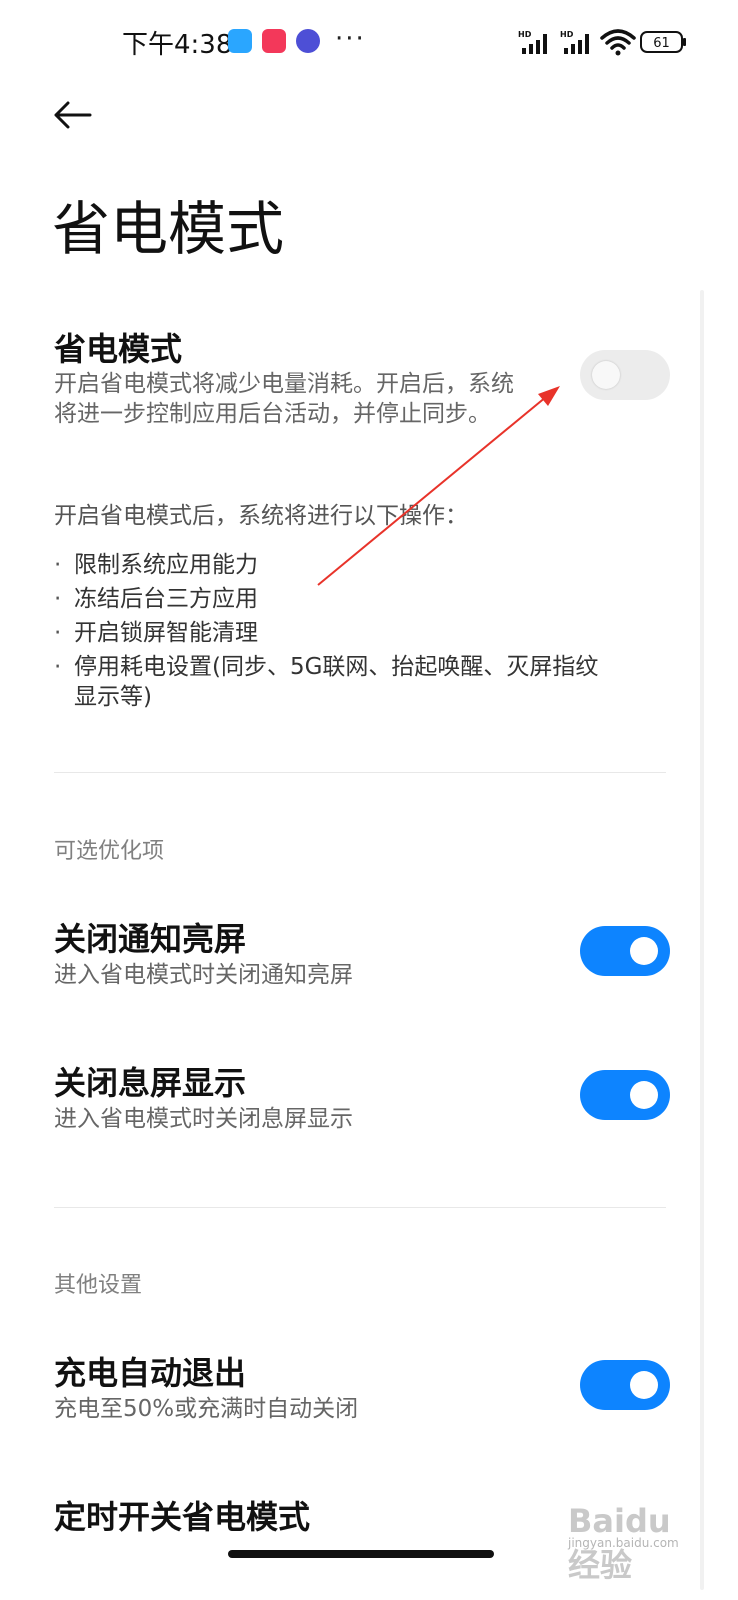  Describe the element at coordinates (369, 41) in the screenshot. I see `status-bar: 下午4:38 ··· HD HD 61` at that location.